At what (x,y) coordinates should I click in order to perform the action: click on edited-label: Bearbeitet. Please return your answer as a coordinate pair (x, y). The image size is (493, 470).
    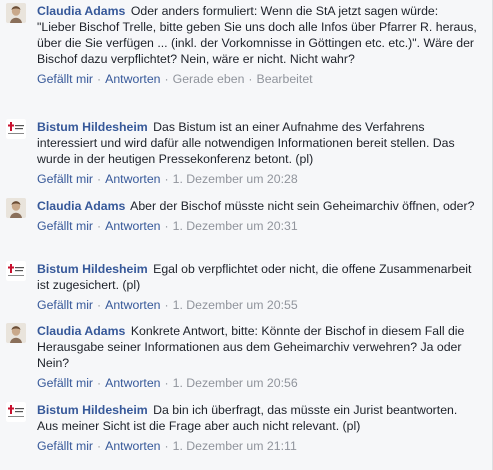
    Looking at the image, I should click on (285, 79).